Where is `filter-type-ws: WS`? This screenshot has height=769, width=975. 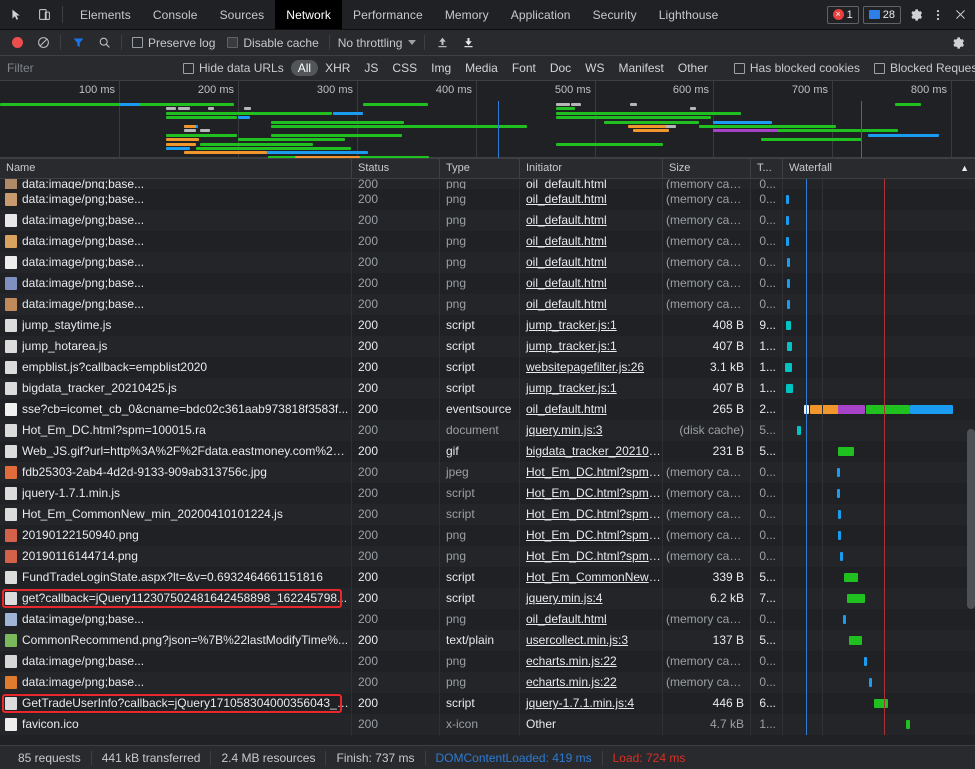 filter-type-ws: WS is located at coordinates (594, 68).